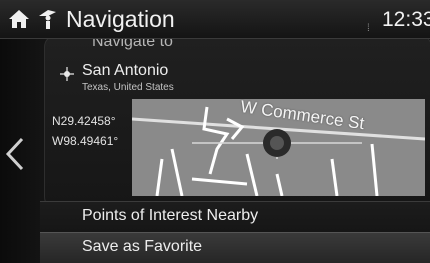 Image resolution: width=430 pixels, height=263 pixels. I want to click on section-header: Navigate to, so click(132, 44).